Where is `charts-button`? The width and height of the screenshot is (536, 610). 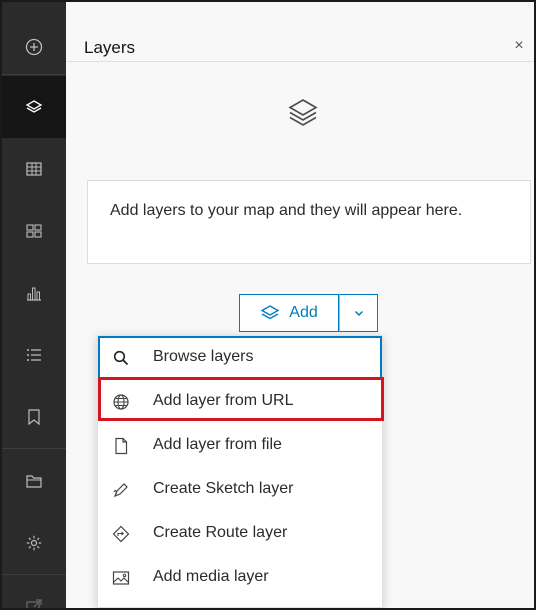 charts-button is located at coordinates (34, 293).